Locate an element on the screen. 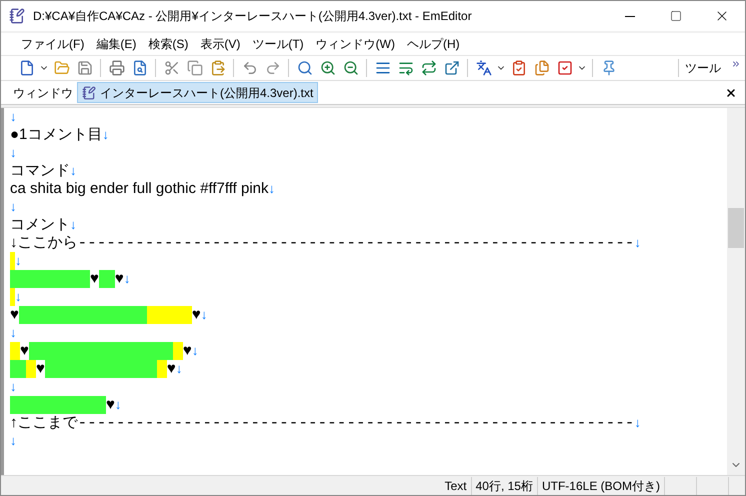 This screenshot has width=746, height=496. copy-icon is located at coordinates (194, 68).